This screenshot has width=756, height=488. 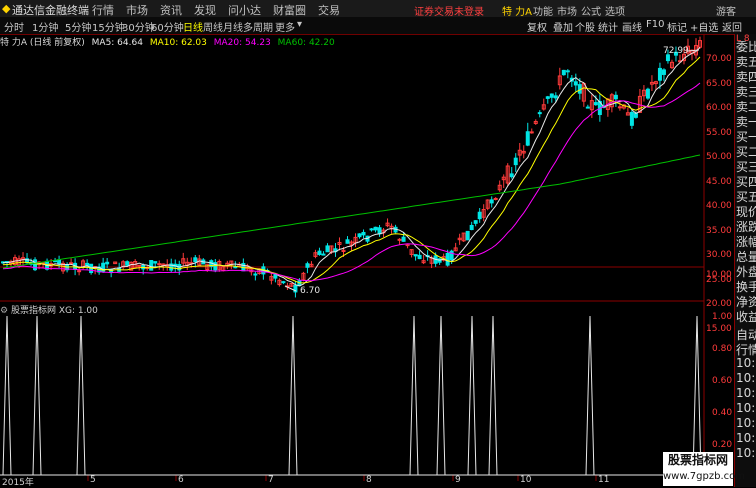 I want to click on period-multi: 多周期, so click(x=258, y=26).